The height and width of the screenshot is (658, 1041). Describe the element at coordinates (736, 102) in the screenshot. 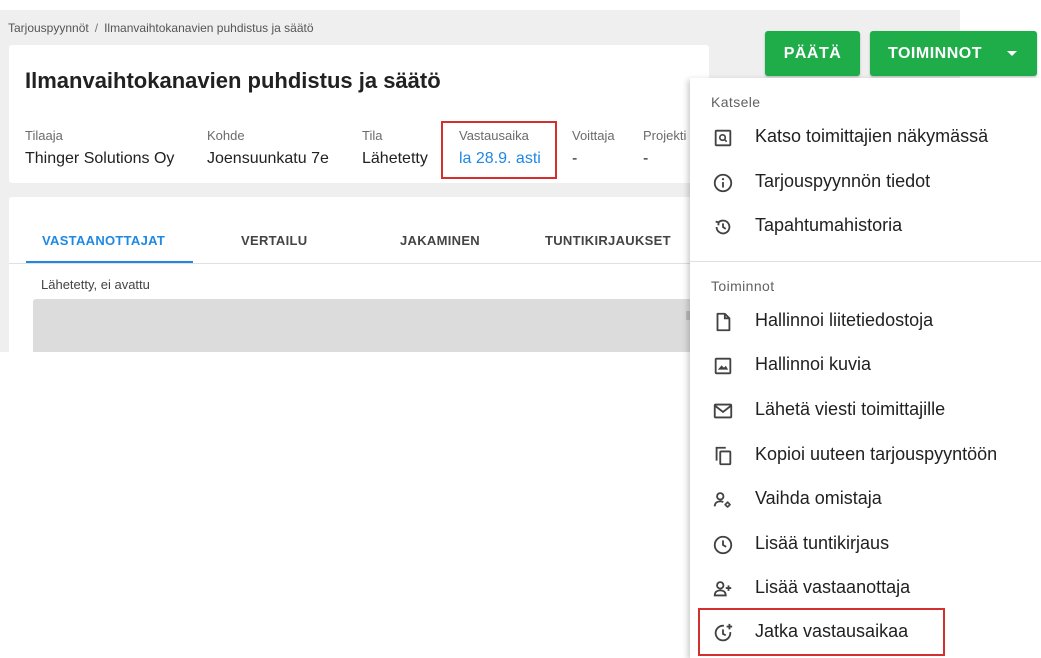

I see `menu-section-view: Katsele` at that location.